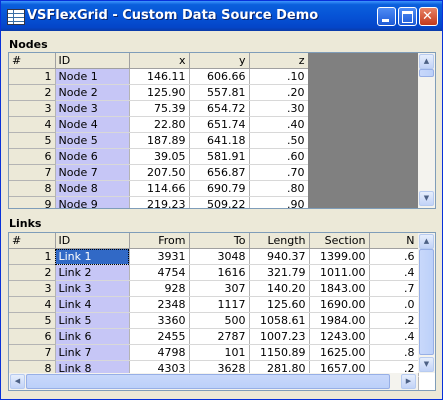 This screenshot has height=400, width=443. Describe the element at coordinates (219, 336) in the screenshot. I see `value-cell: 2787` at that location.